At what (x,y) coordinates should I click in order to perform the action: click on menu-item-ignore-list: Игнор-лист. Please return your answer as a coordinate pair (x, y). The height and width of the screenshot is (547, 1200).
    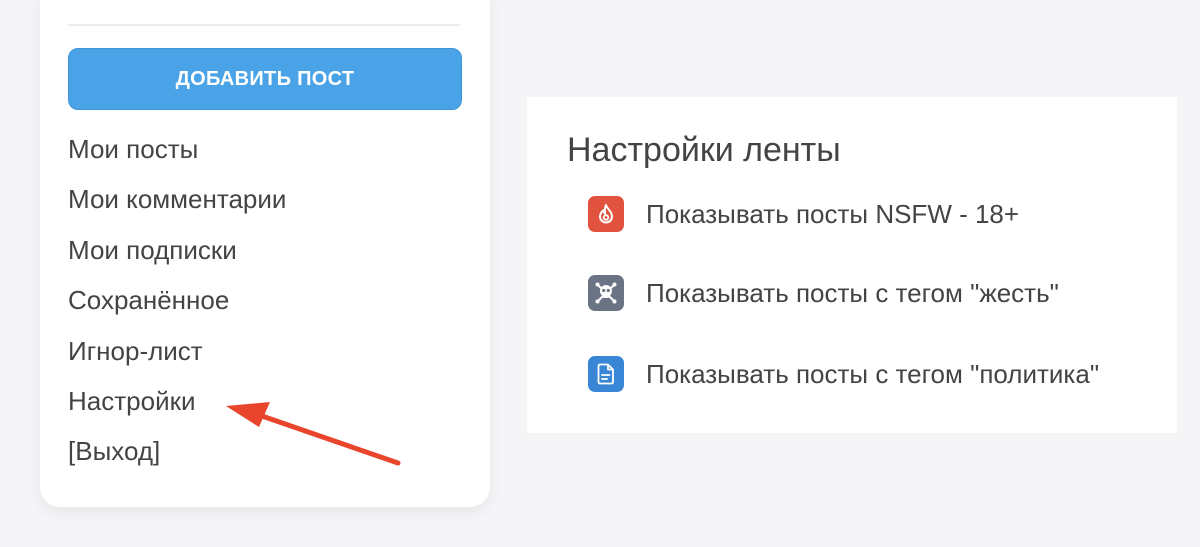
    Looking at the image, I should click on (177, 355).